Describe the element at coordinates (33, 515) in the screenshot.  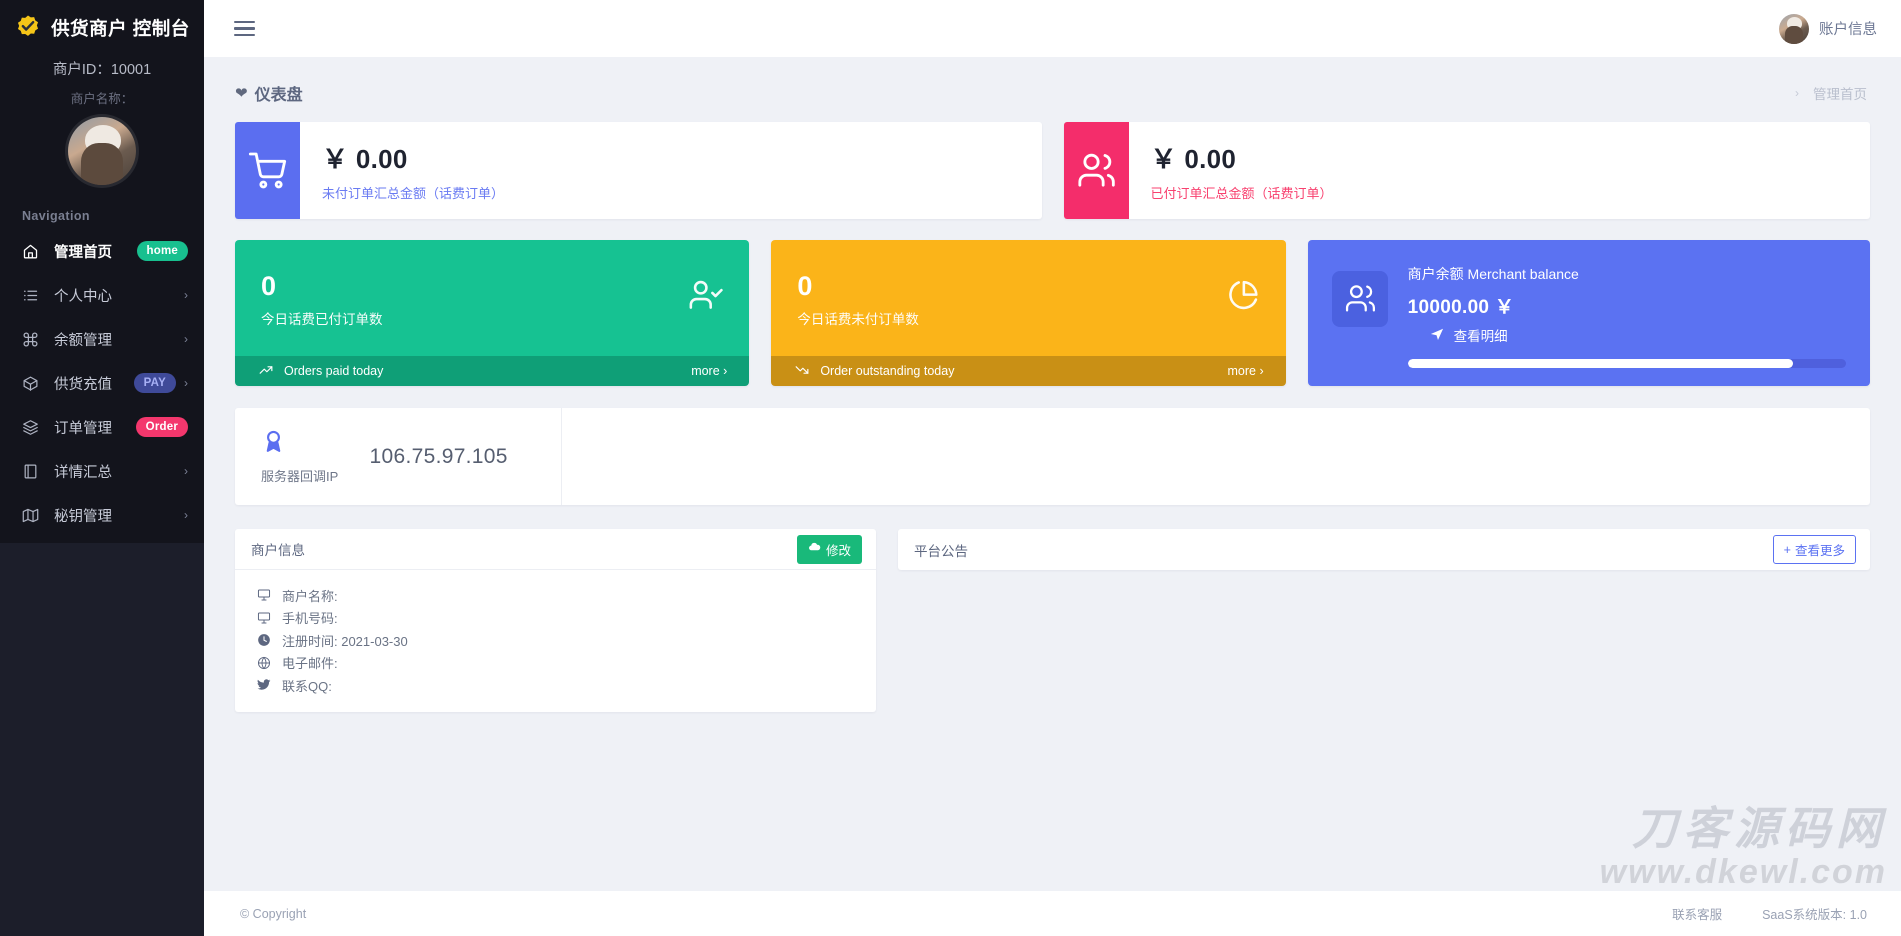
I see `map-icon` at that location.